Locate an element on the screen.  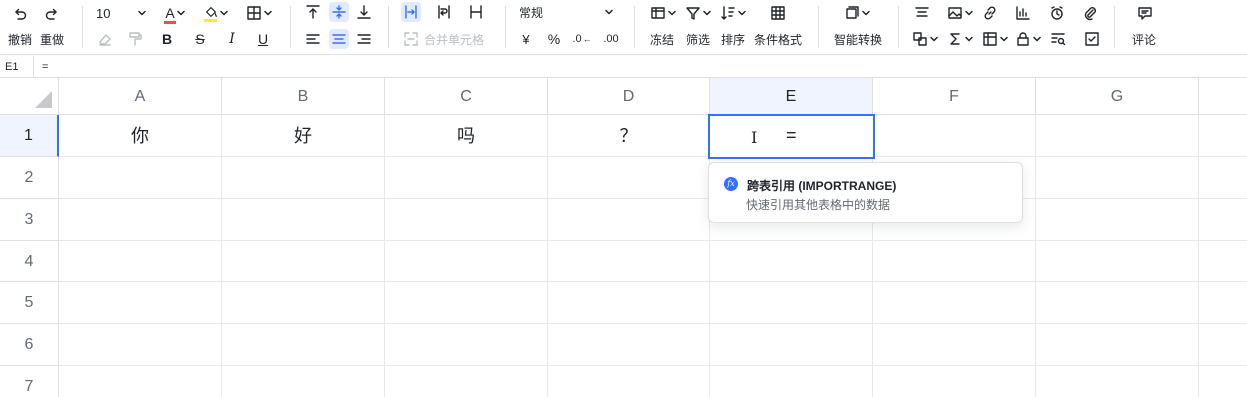
cell-b6 is located at coordinates (303, 345).